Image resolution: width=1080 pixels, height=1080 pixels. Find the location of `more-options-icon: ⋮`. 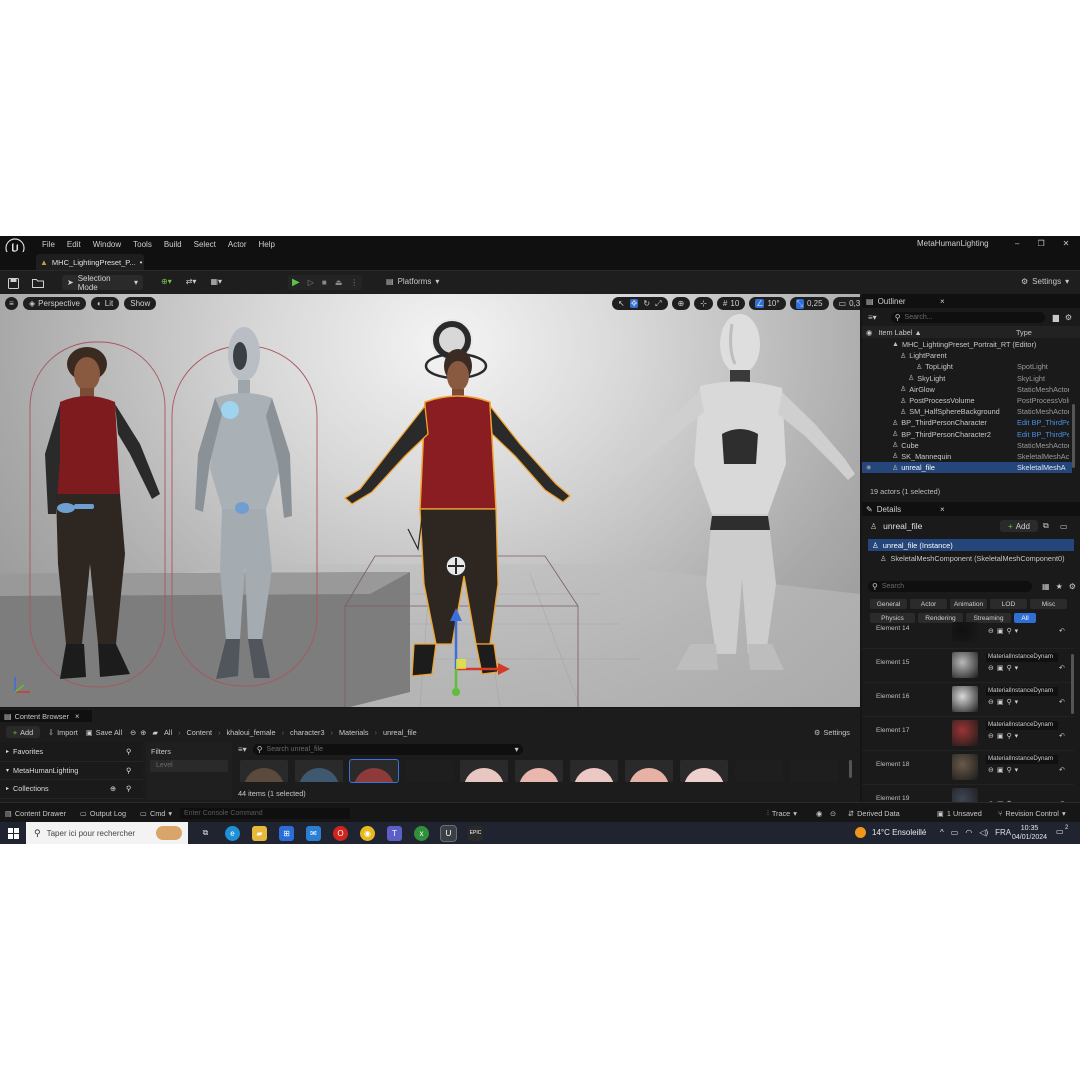

more-options-icon: ⋮ is located at coordinates (354, 282).